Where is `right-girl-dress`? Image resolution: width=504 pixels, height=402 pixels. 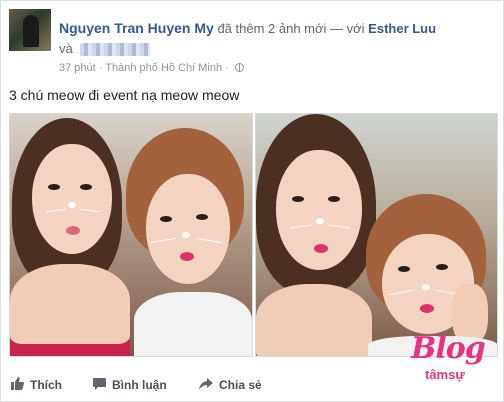 right-girl-dress is located at coordinates (193, 324).